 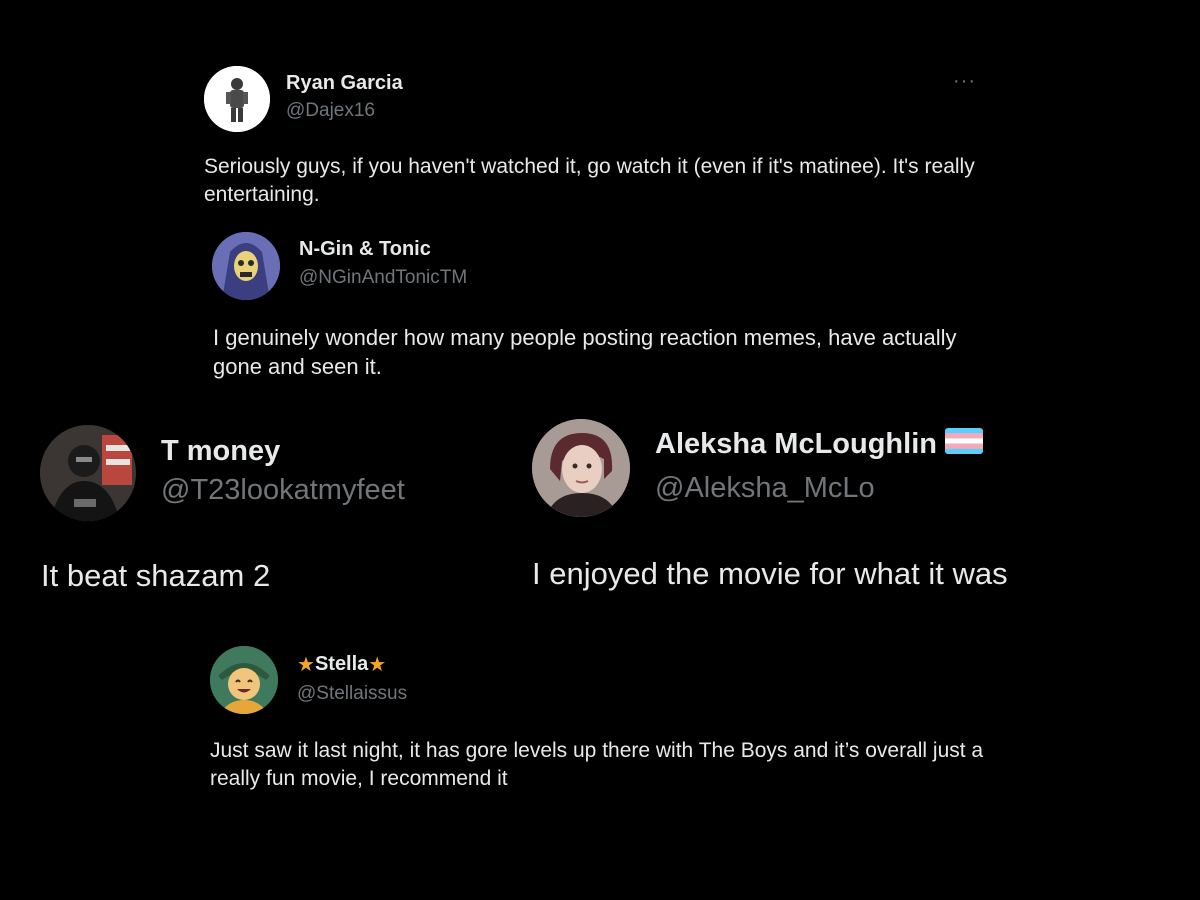 I want to click on author-name: ★Stella★, so click(x=341, y=664).